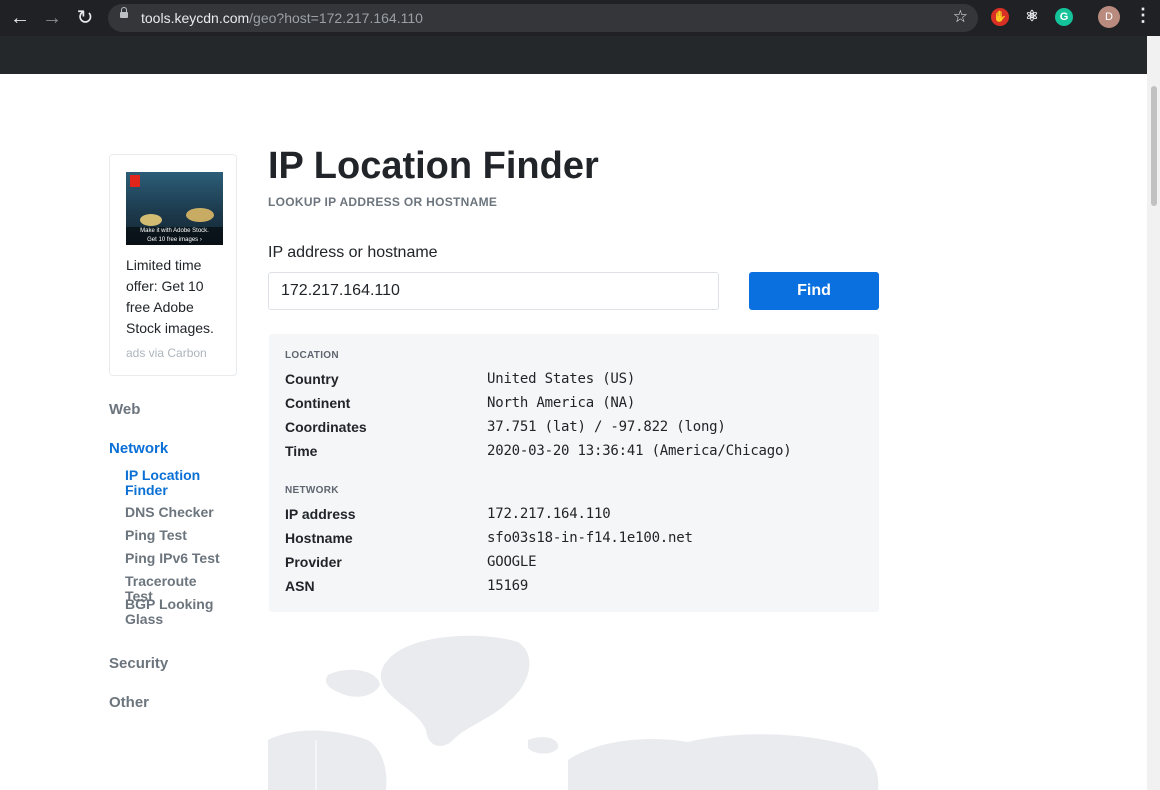 The width and height of the screenshot is (1160, 790). Describe the element at coordinates (175, 558) in the screenshot. I see `sidebar-item-ping-ipv6-test: Ping IPv6 Test` at that location.